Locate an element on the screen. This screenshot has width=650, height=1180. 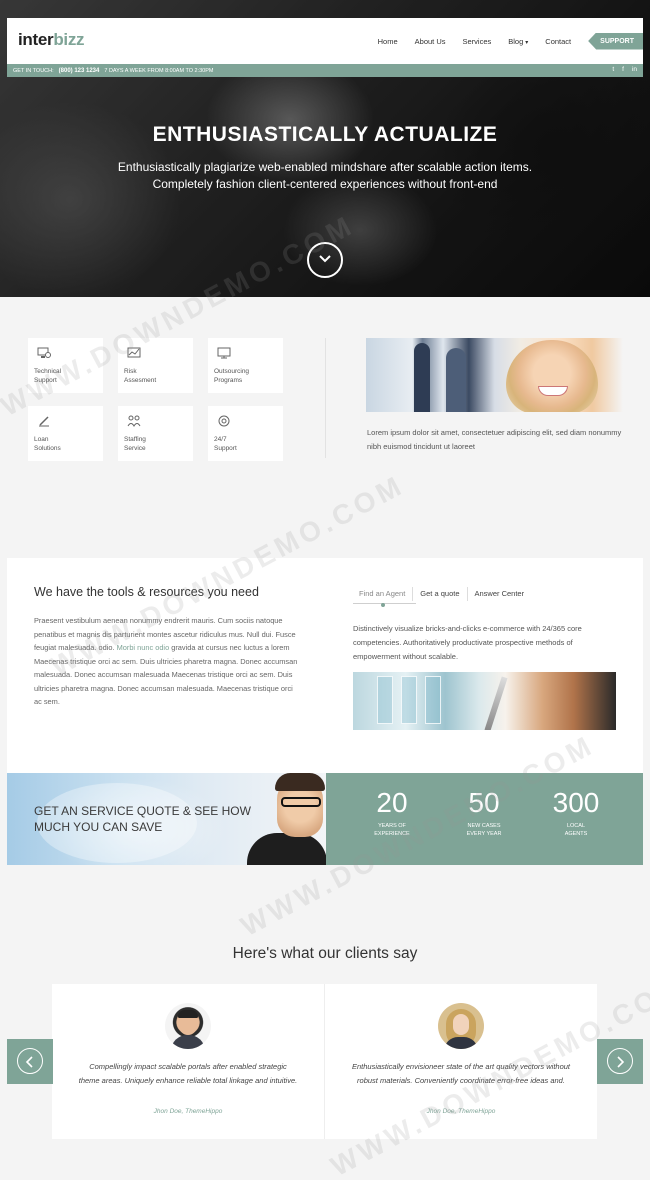
stat-cases: 50 NEW CASES EVERY YEAR is located at coordinates (484, 812).